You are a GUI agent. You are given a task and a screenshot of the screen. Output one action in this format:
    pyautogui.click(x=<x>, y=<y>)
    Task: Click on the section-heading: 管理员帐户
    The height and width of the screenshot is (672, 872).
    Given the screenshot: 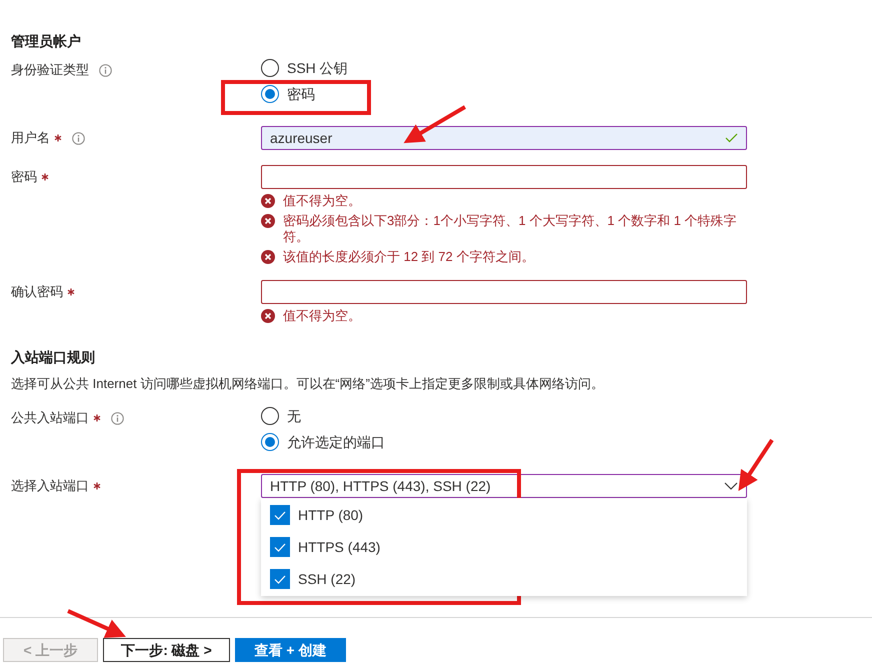 What is the action you would take?
    pyautogui.click(x=46, y=41)
    